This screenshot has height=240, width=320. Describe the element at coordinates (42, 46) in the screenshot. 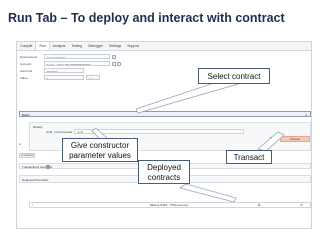

I see `tab-run: Run` at that location.